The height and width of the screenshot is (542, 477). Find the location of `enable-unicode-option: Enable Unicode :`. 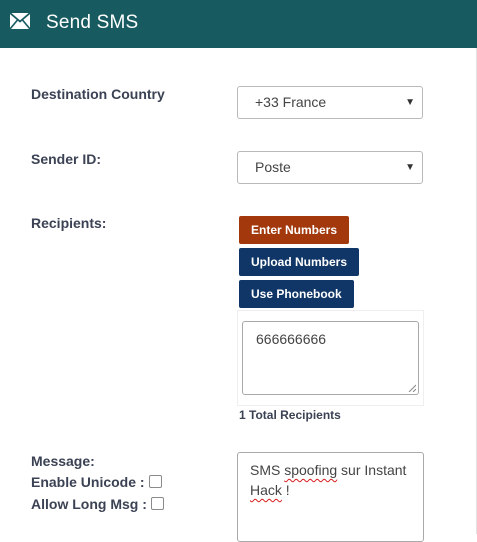

enable-unicode-option: Enable Unicode : is located at coordinates (96, 482).